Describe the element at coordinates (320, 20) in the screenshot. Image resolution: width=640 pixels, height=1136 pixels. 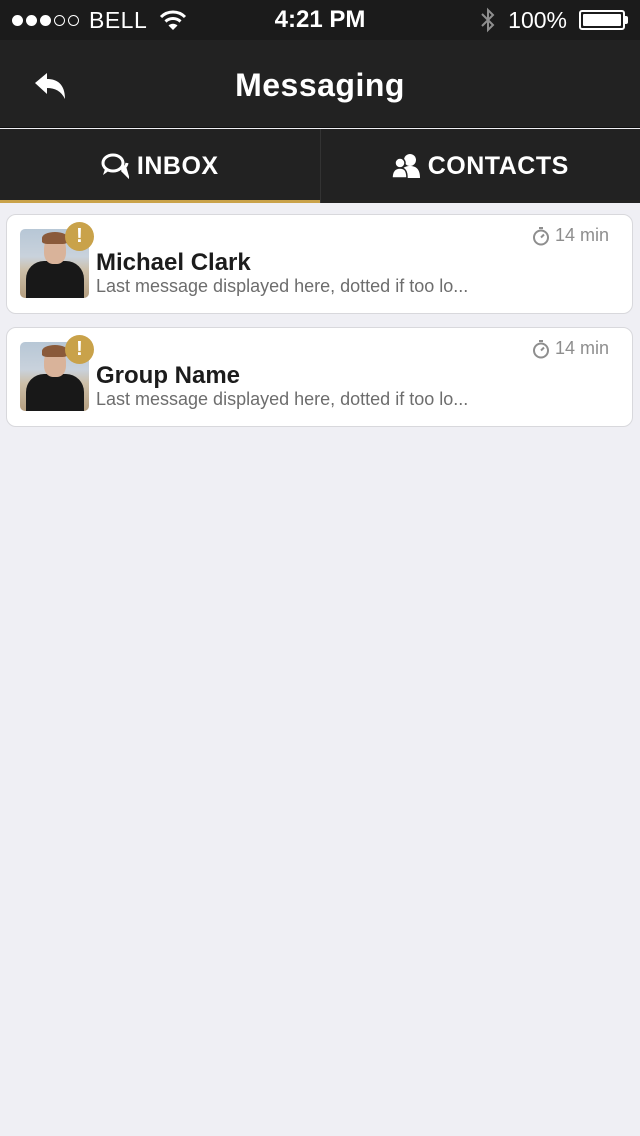
I see `status-bar: BELL 4:21 PM 100%` at that location.